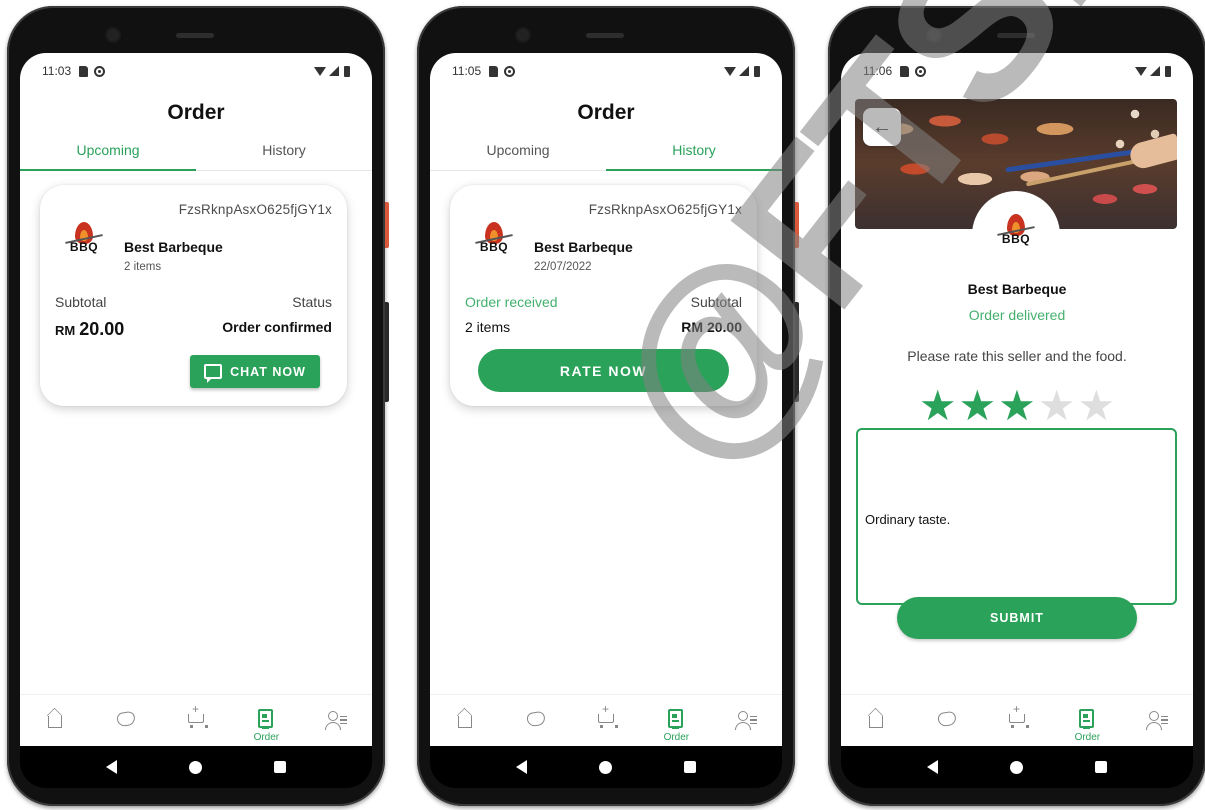 The width and height of the screenshot is (1205, 810). I want to click on status-bar: 11:06, so click(1017, 71).